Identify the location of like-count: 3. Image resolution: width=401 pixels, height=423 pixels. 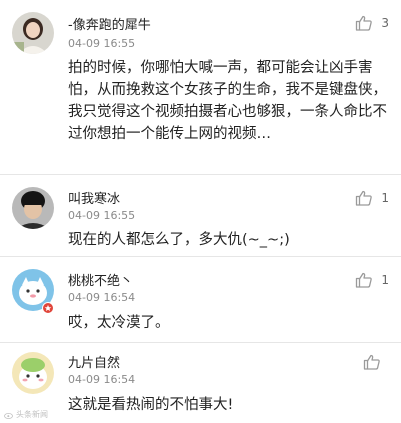
(385, 23).